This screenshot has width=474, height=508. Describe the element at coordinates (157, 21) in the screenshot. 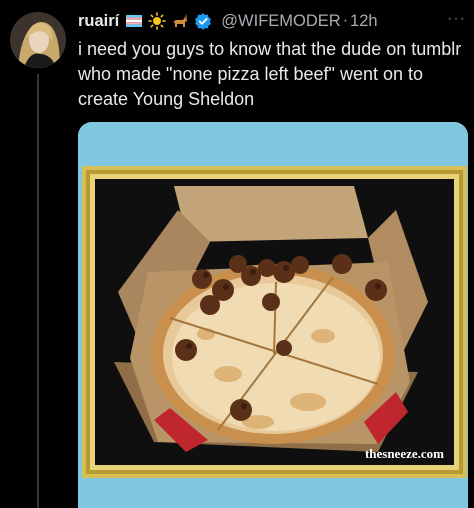

I see `sun-icon` at that location.